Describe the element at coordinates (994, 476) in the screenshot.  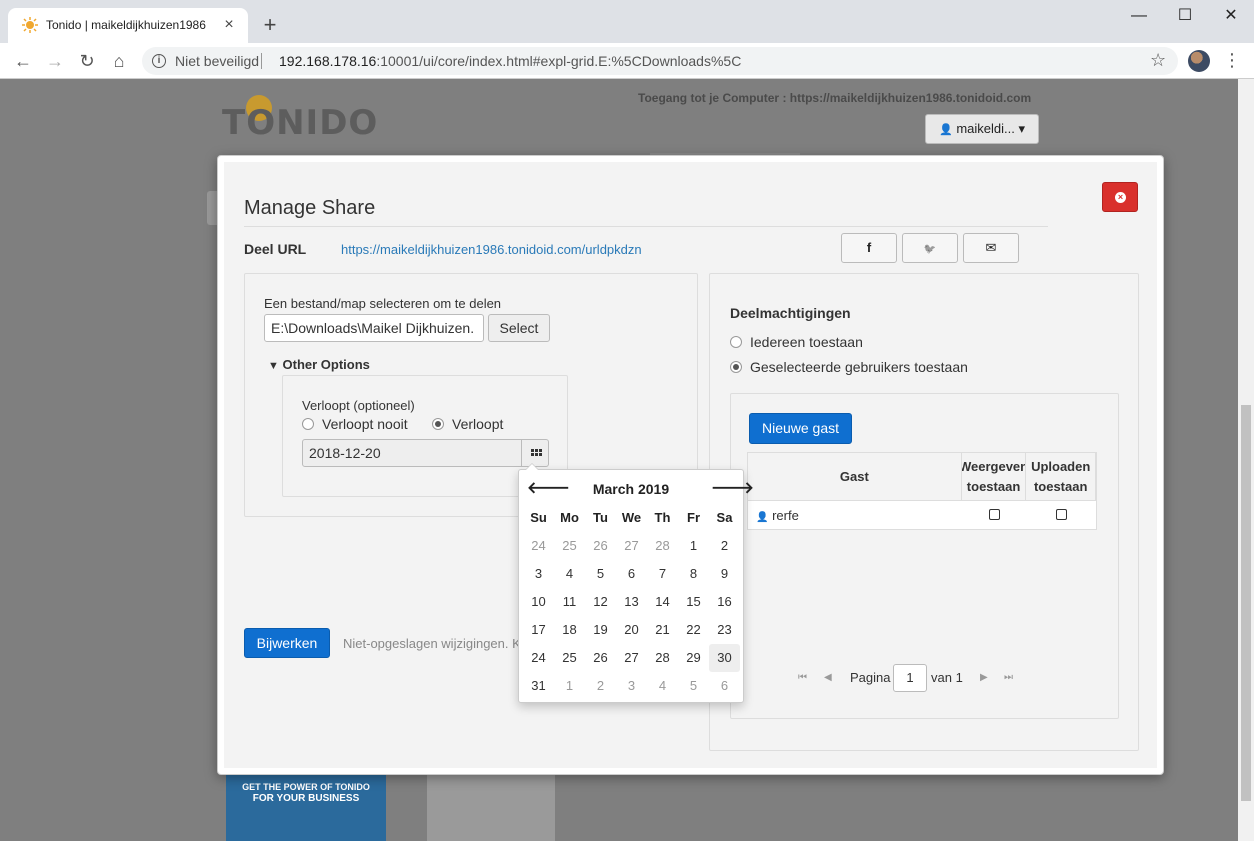
I see `column-header-view: Weergeven toestaan` at that location.